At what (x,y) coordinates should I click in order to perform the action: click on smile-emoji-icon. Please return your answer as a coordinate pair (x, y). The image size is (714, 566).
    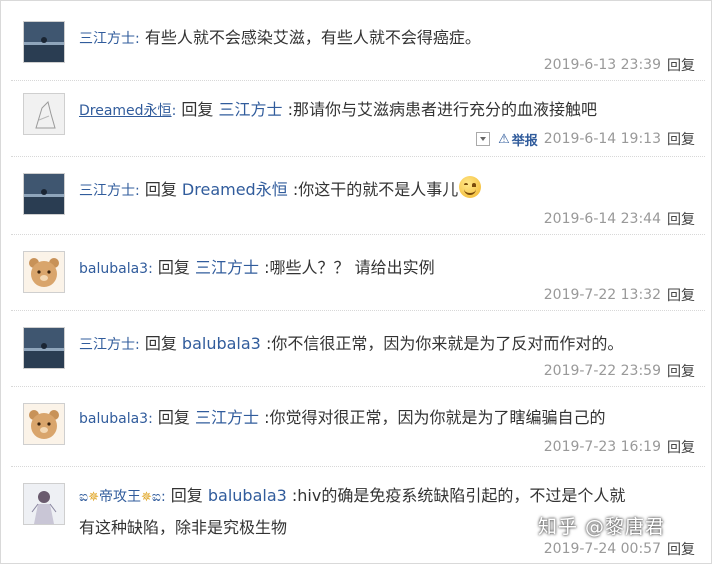
    Looking at the image, I should click on (470, 187).